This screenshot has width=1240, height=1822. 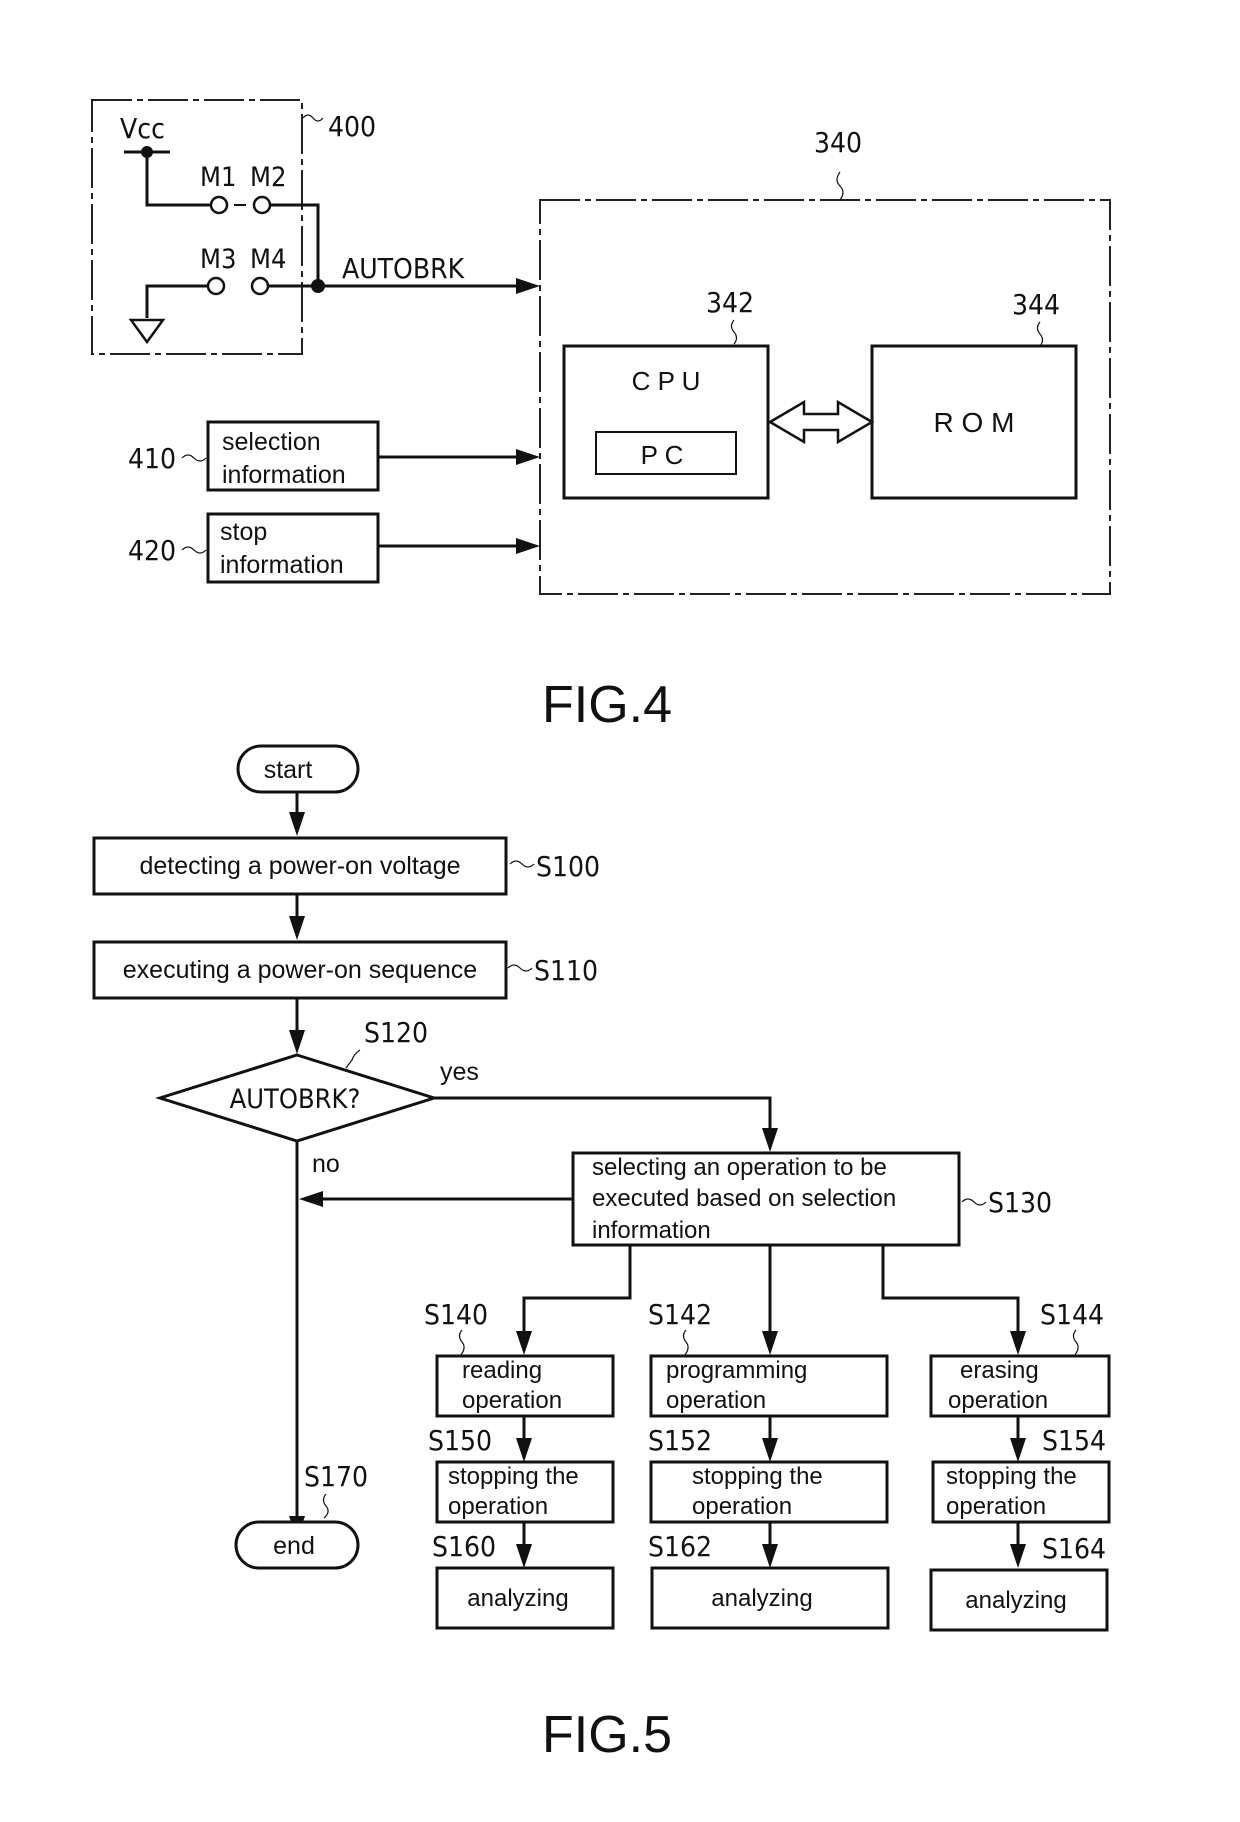 What do you see at coordinates (522, 864) in the screenshot?
I see `leader-s100` at bounding box center [522, 864].